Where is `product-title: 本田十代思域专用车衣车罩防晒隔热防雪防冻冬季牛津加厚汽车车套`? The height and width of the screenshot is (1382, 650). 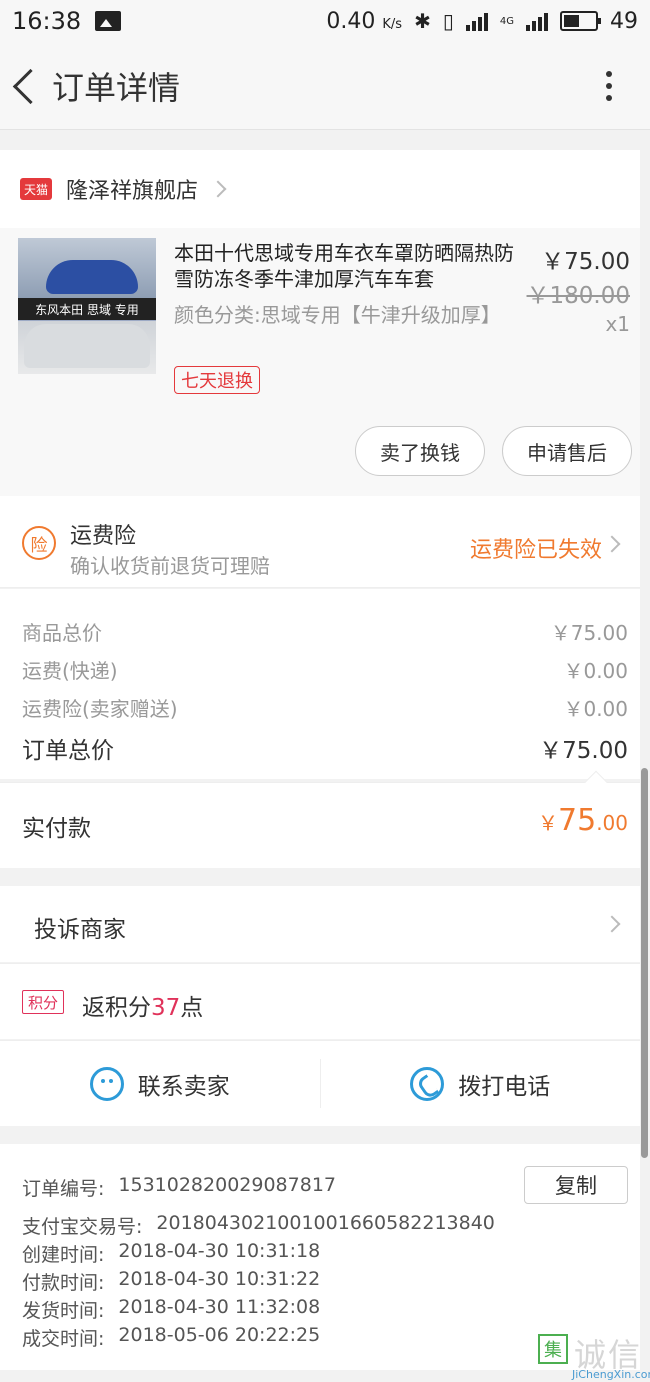 product-title: 本田十代思域专用车衣车罩防晒隔热防雪防冻冬季牛津加厚汽车车套 is located at coordinates (344, 266).